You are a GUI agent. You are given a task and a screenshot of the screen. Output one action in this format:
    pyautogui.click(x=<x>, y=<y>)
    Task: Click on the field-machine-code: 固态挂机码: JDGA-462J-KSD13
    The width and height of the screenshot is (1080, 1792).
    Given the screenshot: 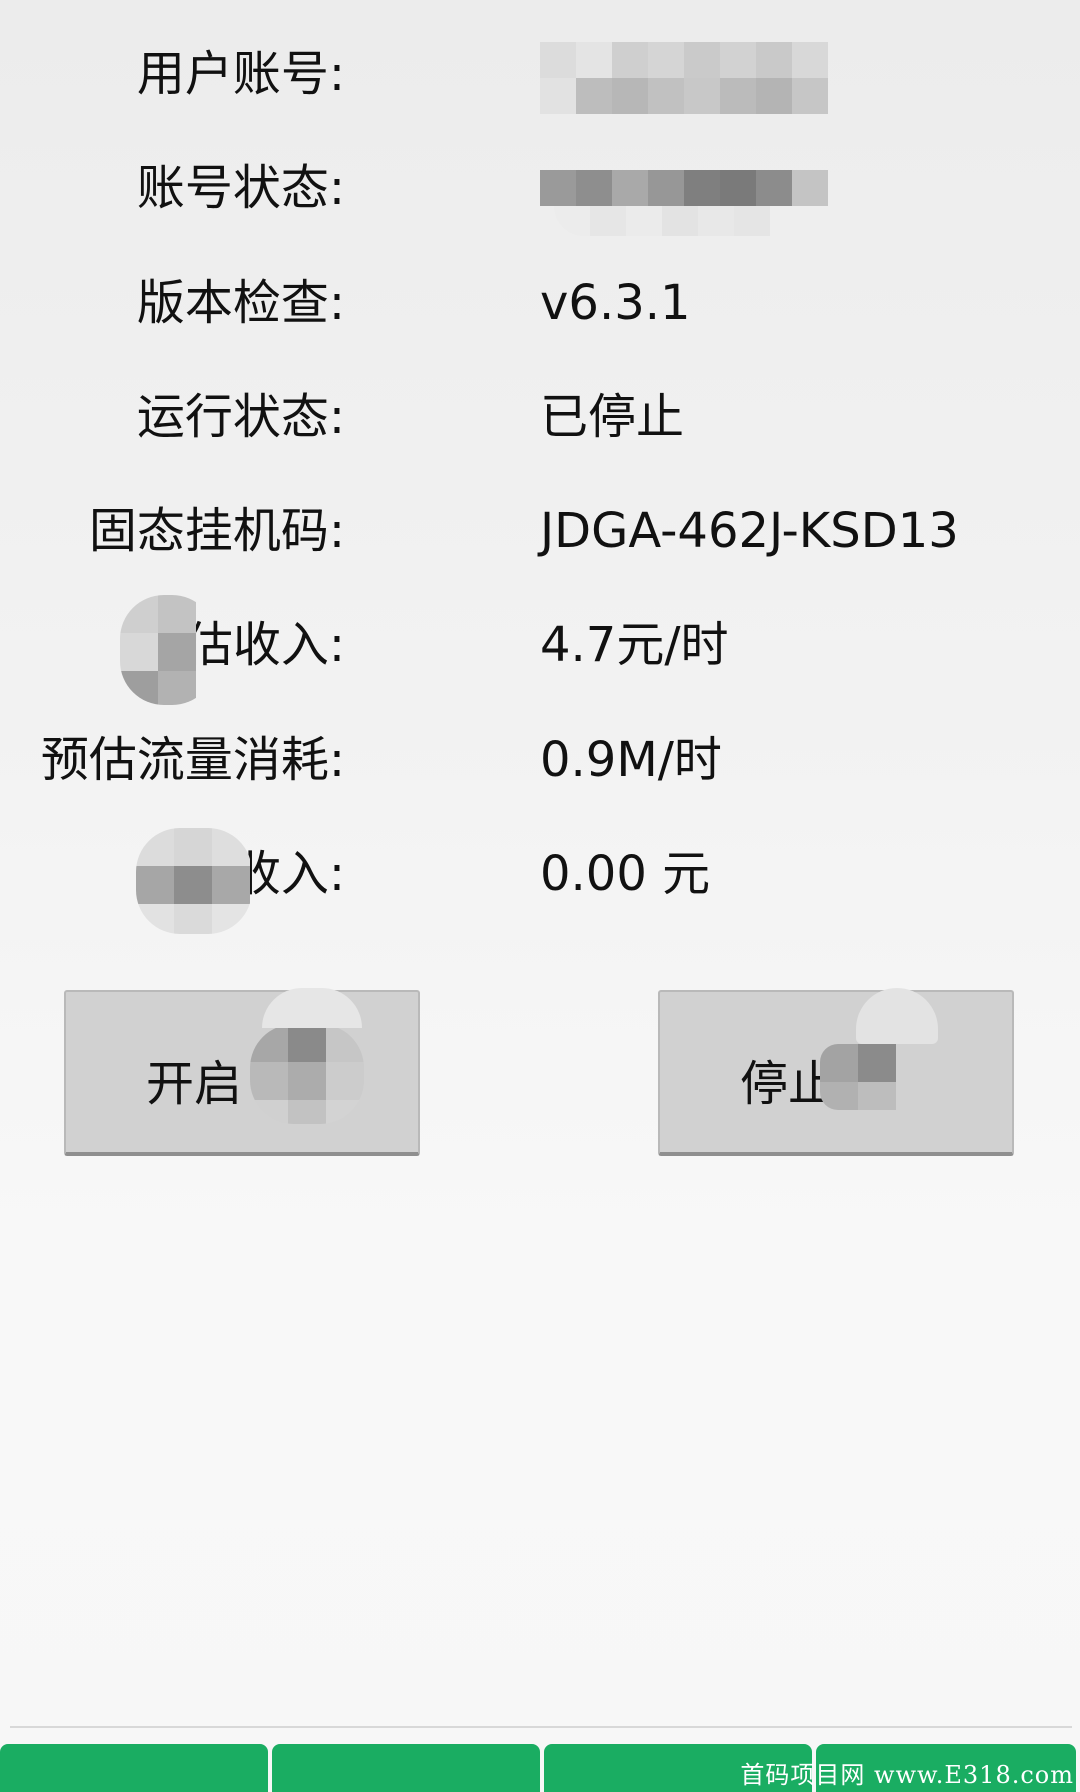 What is the action you would take?
    pyautogui.click(x=540, y=532)
    